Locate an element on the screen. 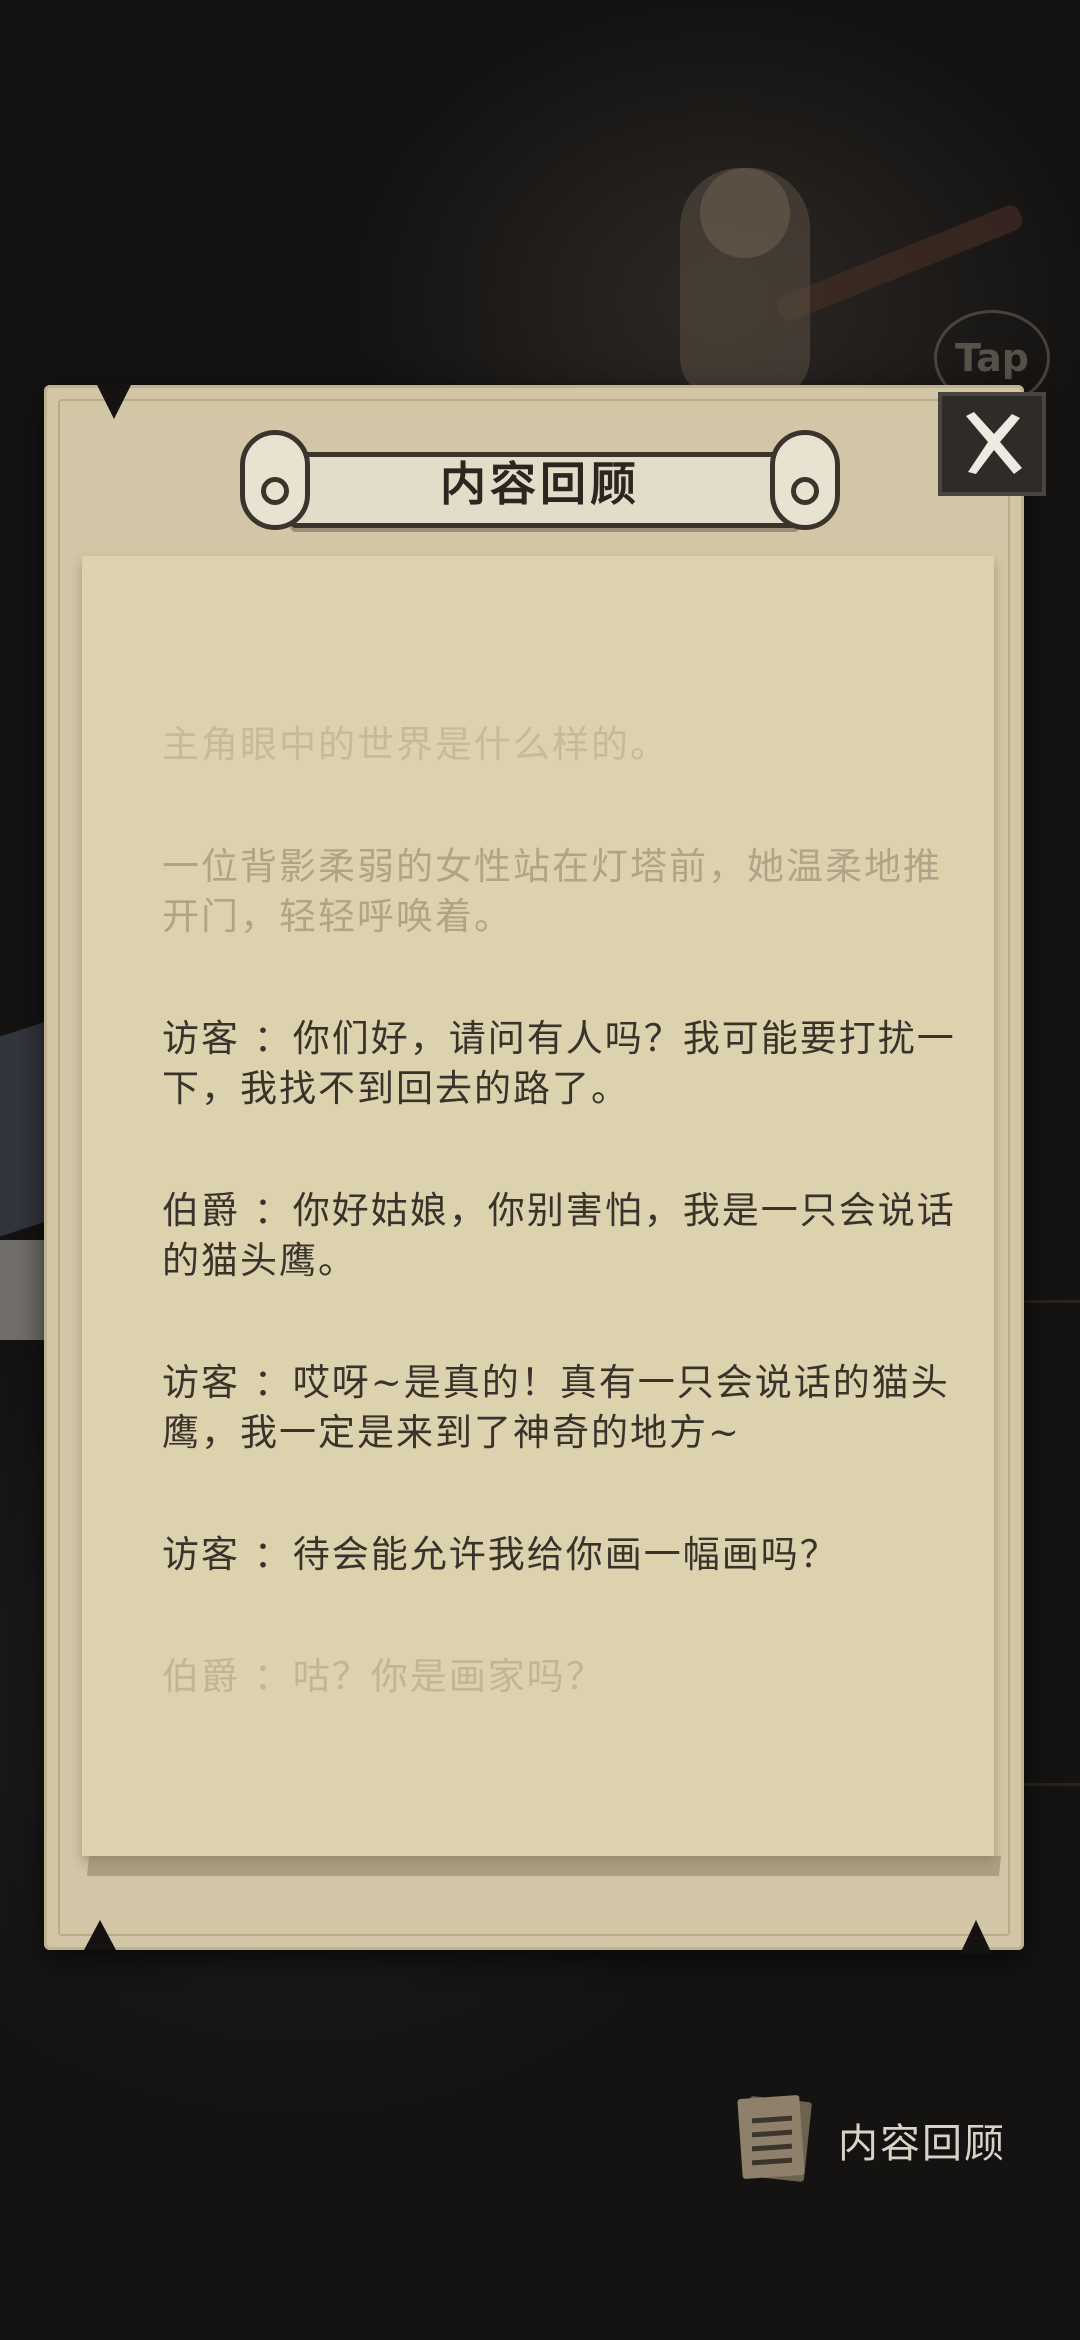 The width and height of the screenshot is (1080, 2340). dialogue-entry: 访客 ：你们好，请问有人吗？我可能要打扰一下，我找不到回去的路了。 is located at coordinates (559, 1063).